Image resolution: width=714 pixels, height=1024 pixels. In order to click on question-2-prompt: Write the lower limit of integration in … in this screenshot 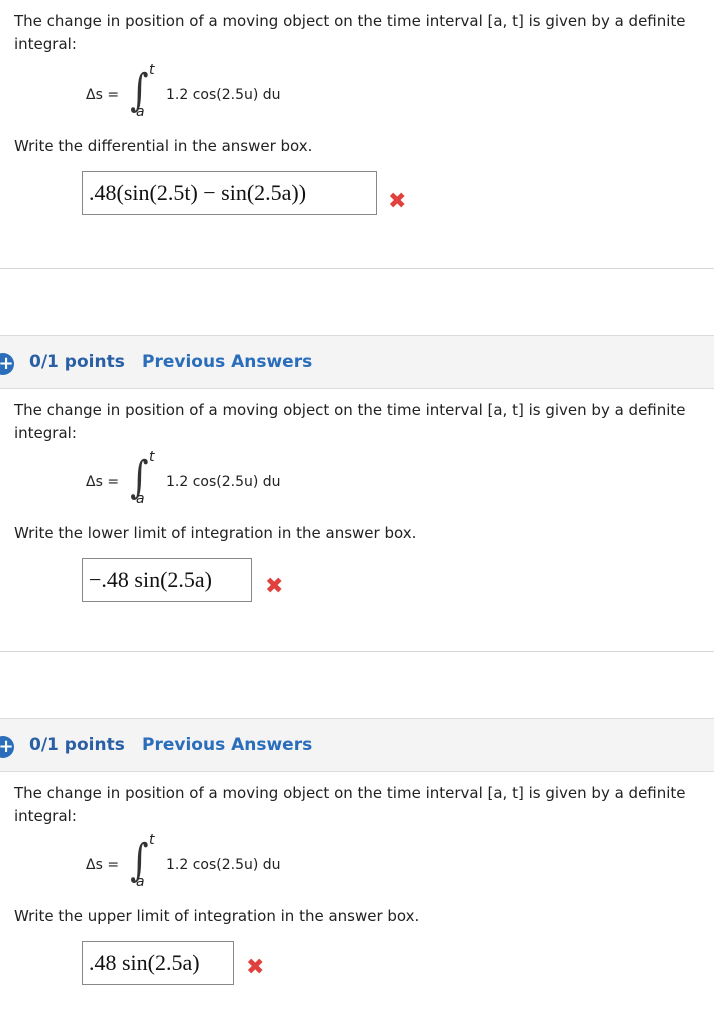, I will do `click(215, 533)`.